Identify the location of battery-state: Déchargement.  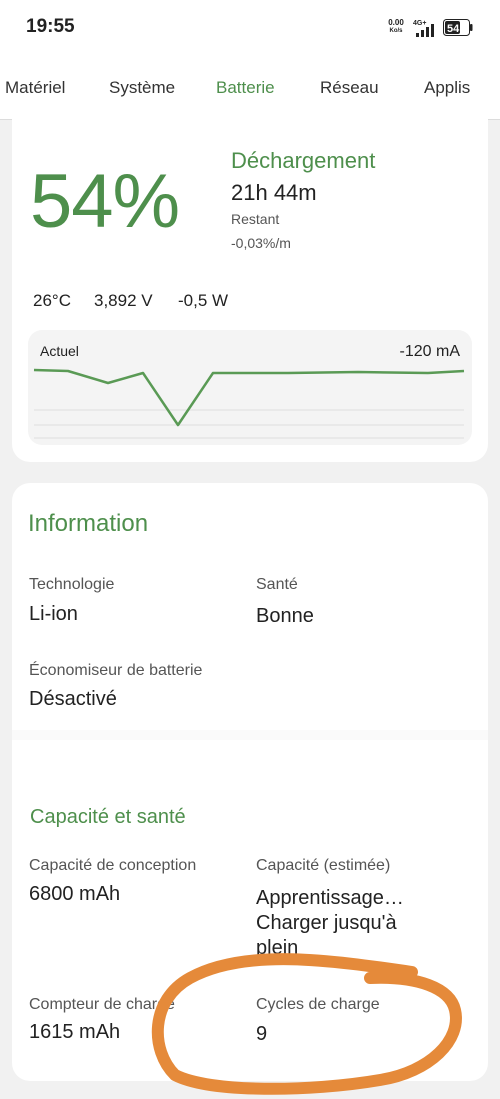
(303, 160).